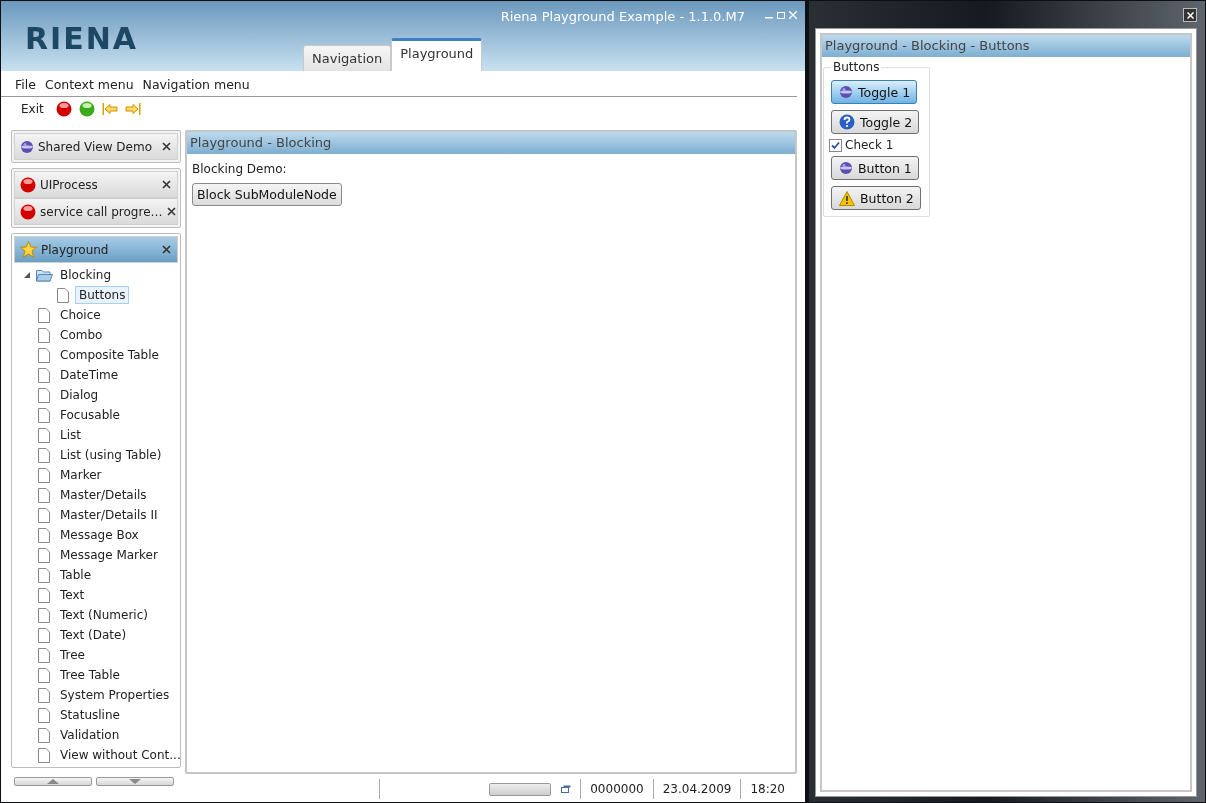 The image size is (1206, 803). Describe the element at coordinates (856, 67) in the screenshot. I see `group-title: Buttons` at that location.